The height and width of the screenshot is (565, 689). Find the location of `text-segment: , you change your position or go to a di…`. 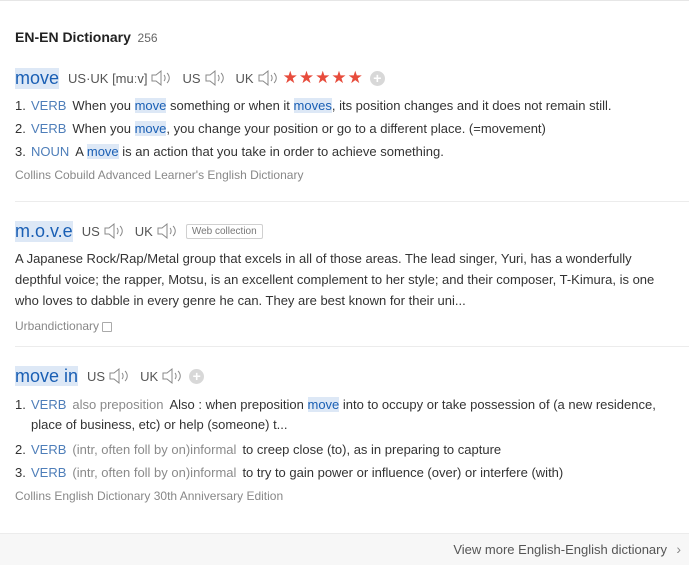

text-segment: , you change your position or go to a di… is located at coordinates (356, 128).